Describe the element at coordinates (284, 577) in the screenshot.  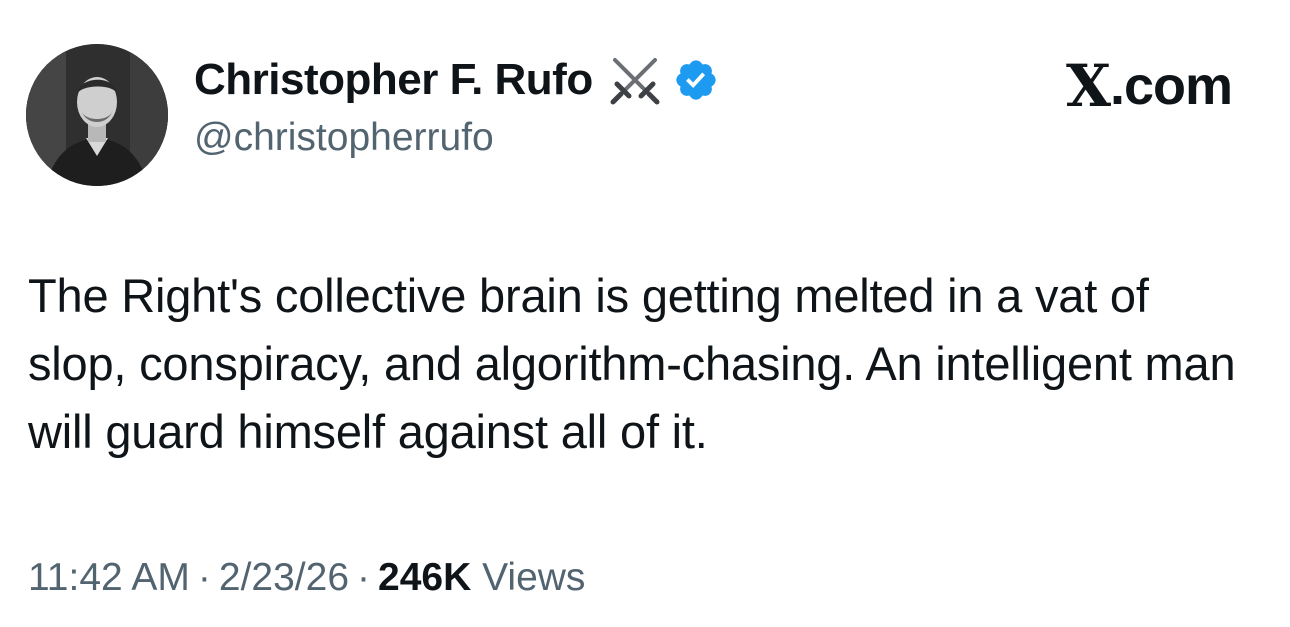
I see `tweet-date: 2/23/26` at that location.